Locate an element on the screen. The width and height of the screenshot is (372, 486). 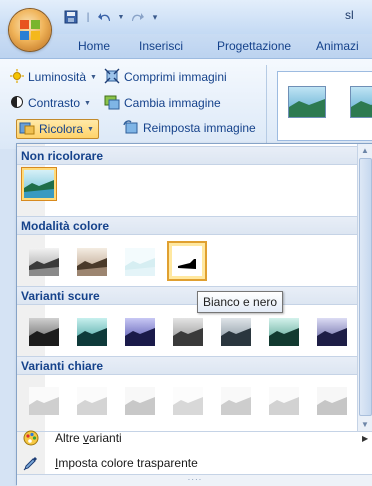
more-variants-accelerator: v is located at coordinates (86, 438).